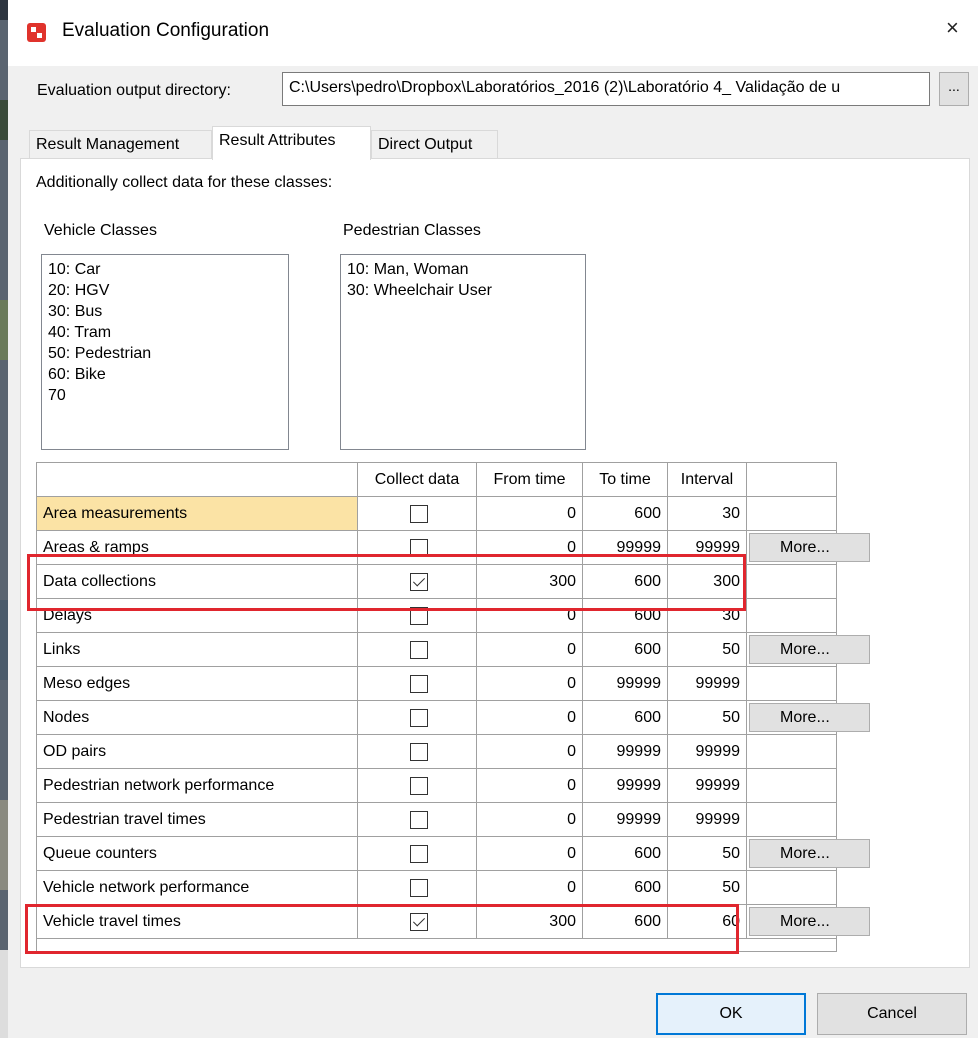 The width and height of the screenshot is (978, 1038). I want to click on list-item: 20: HGV, so click(165, 290).